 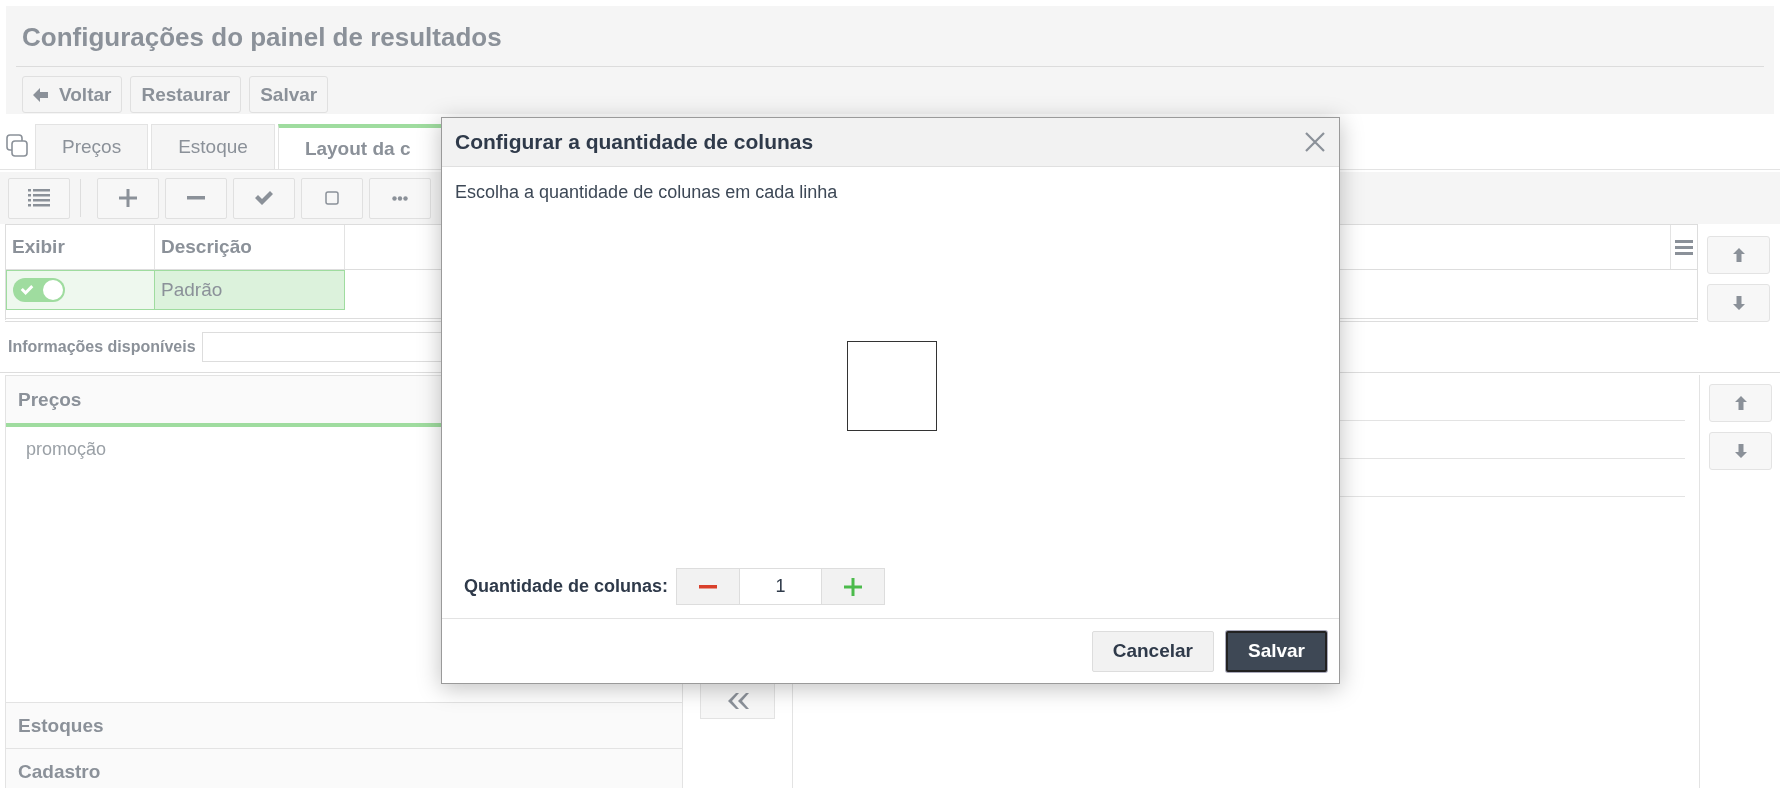 I want to click on group-header: Cadastro, so click(x=344, y=768).